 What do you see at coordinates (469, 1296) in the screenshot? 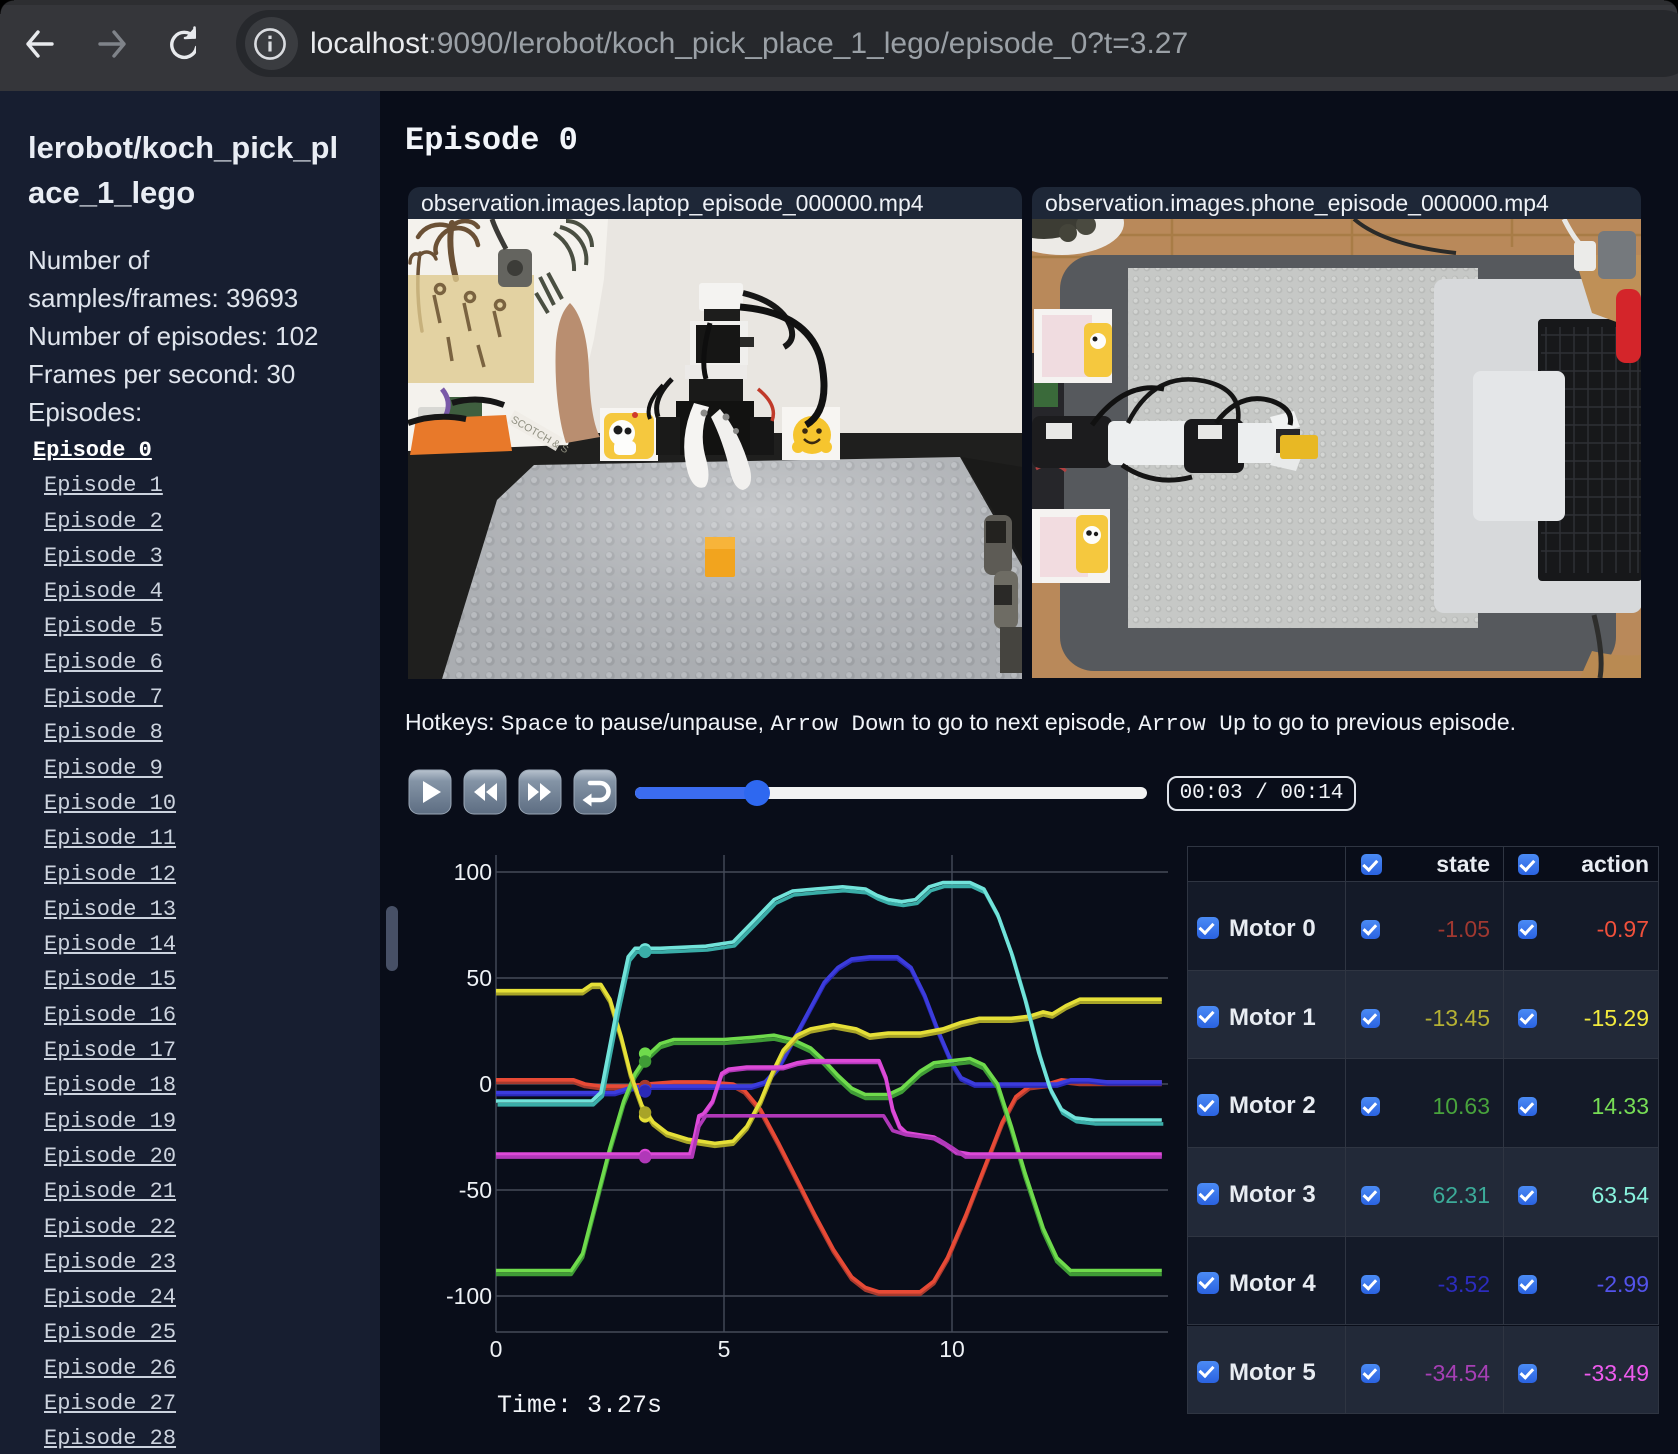
I see `svg-text: -100` at bounding box center [469, 1296].